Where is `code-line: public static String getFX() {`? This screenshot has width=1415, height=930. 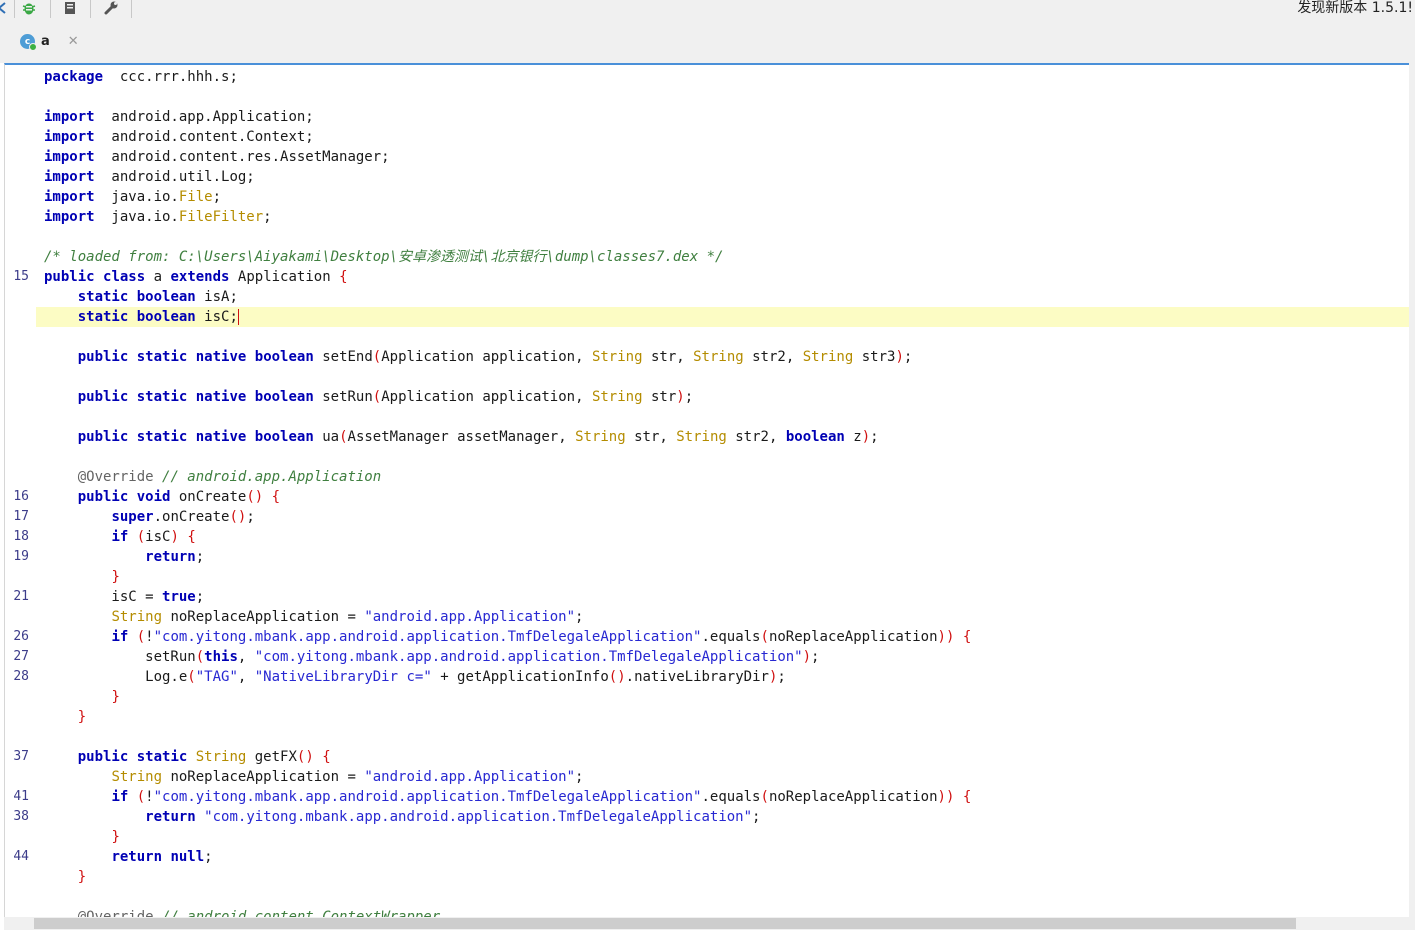 code-line: public static String getFX() { is located at coordinates (727, 757).